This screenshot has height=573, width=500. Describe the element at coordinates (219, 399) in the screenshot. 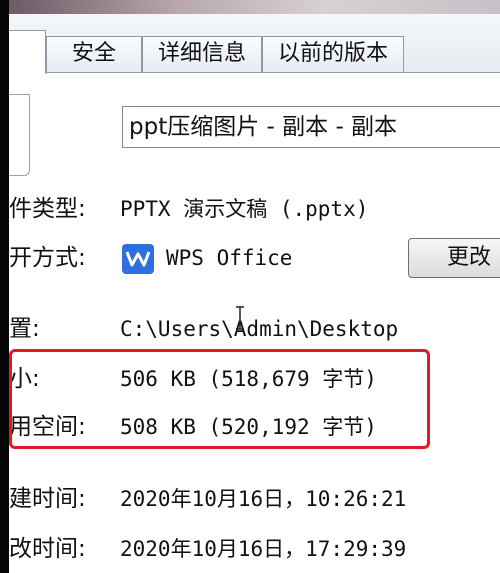

I see `size-highlight-box` at that location.